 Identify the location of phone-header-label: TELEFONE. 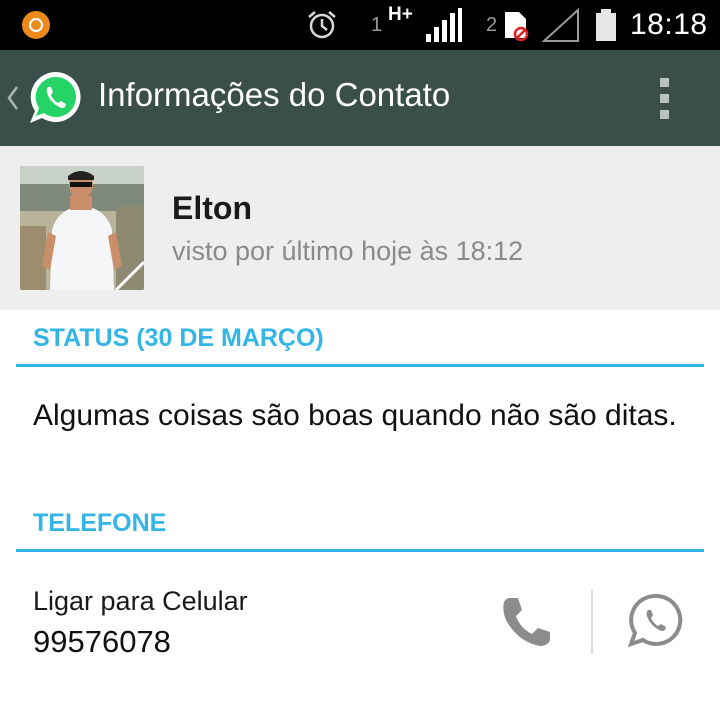
(100, 523).